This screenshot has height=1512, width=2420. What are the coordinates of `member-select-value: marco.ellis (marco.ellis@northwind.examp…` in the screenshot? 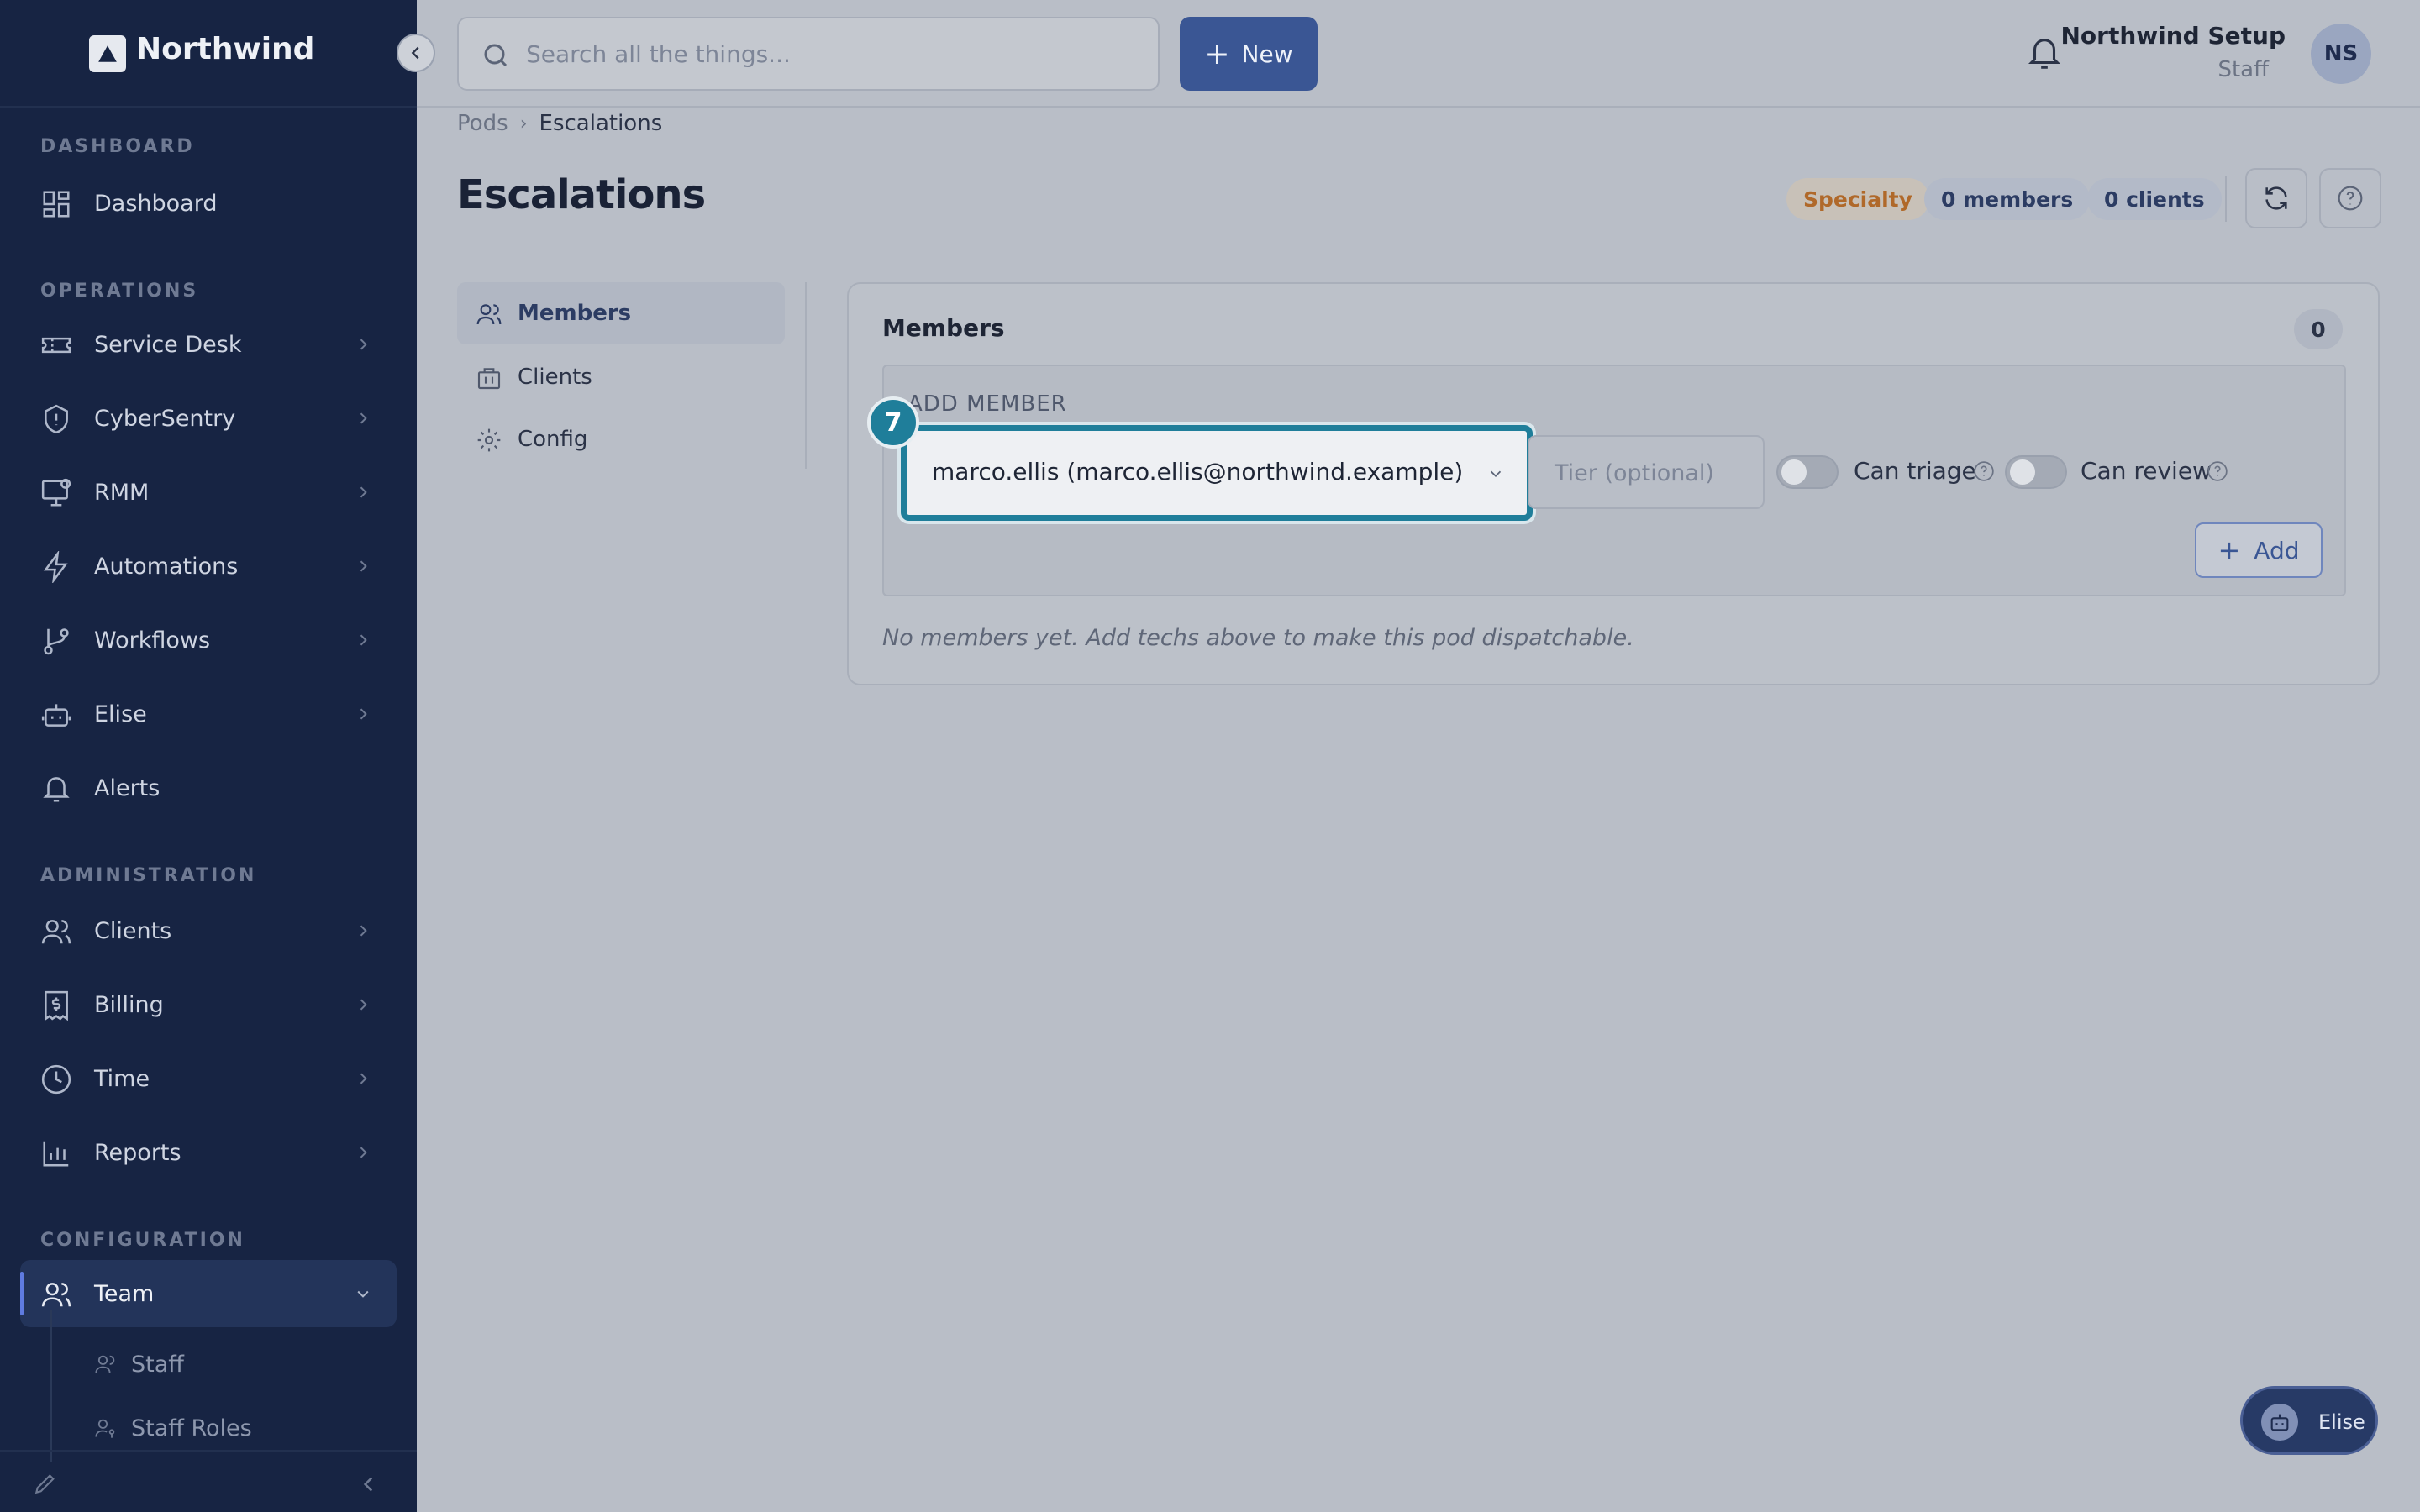 It's located at (1198, 472).